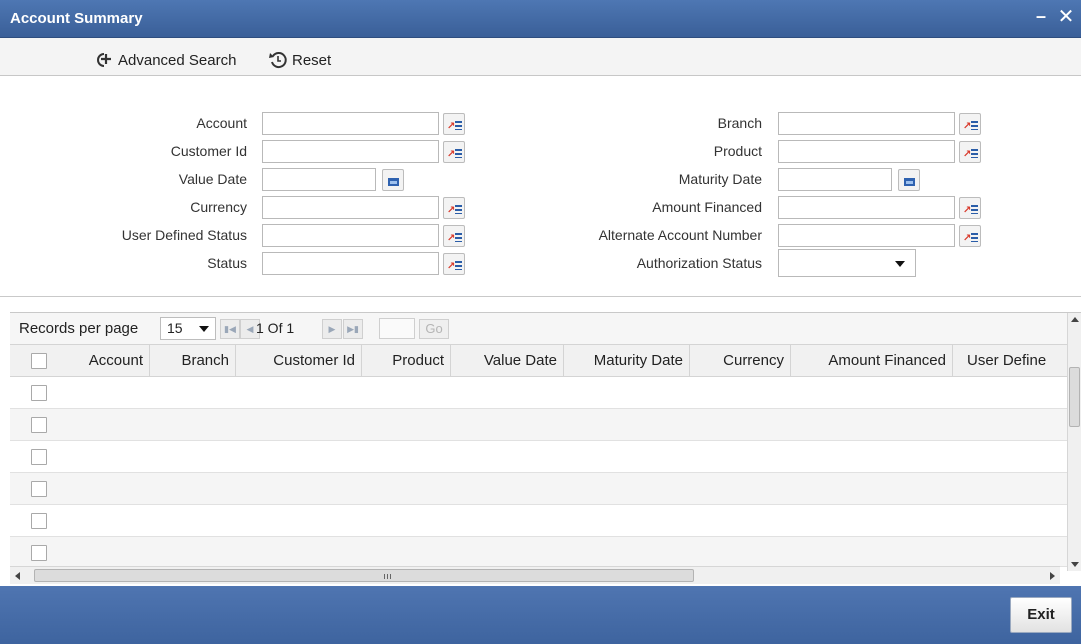 This screenshot has height=644, width=1081. I want to click on scroll-up-icon, so click(1075, 319).